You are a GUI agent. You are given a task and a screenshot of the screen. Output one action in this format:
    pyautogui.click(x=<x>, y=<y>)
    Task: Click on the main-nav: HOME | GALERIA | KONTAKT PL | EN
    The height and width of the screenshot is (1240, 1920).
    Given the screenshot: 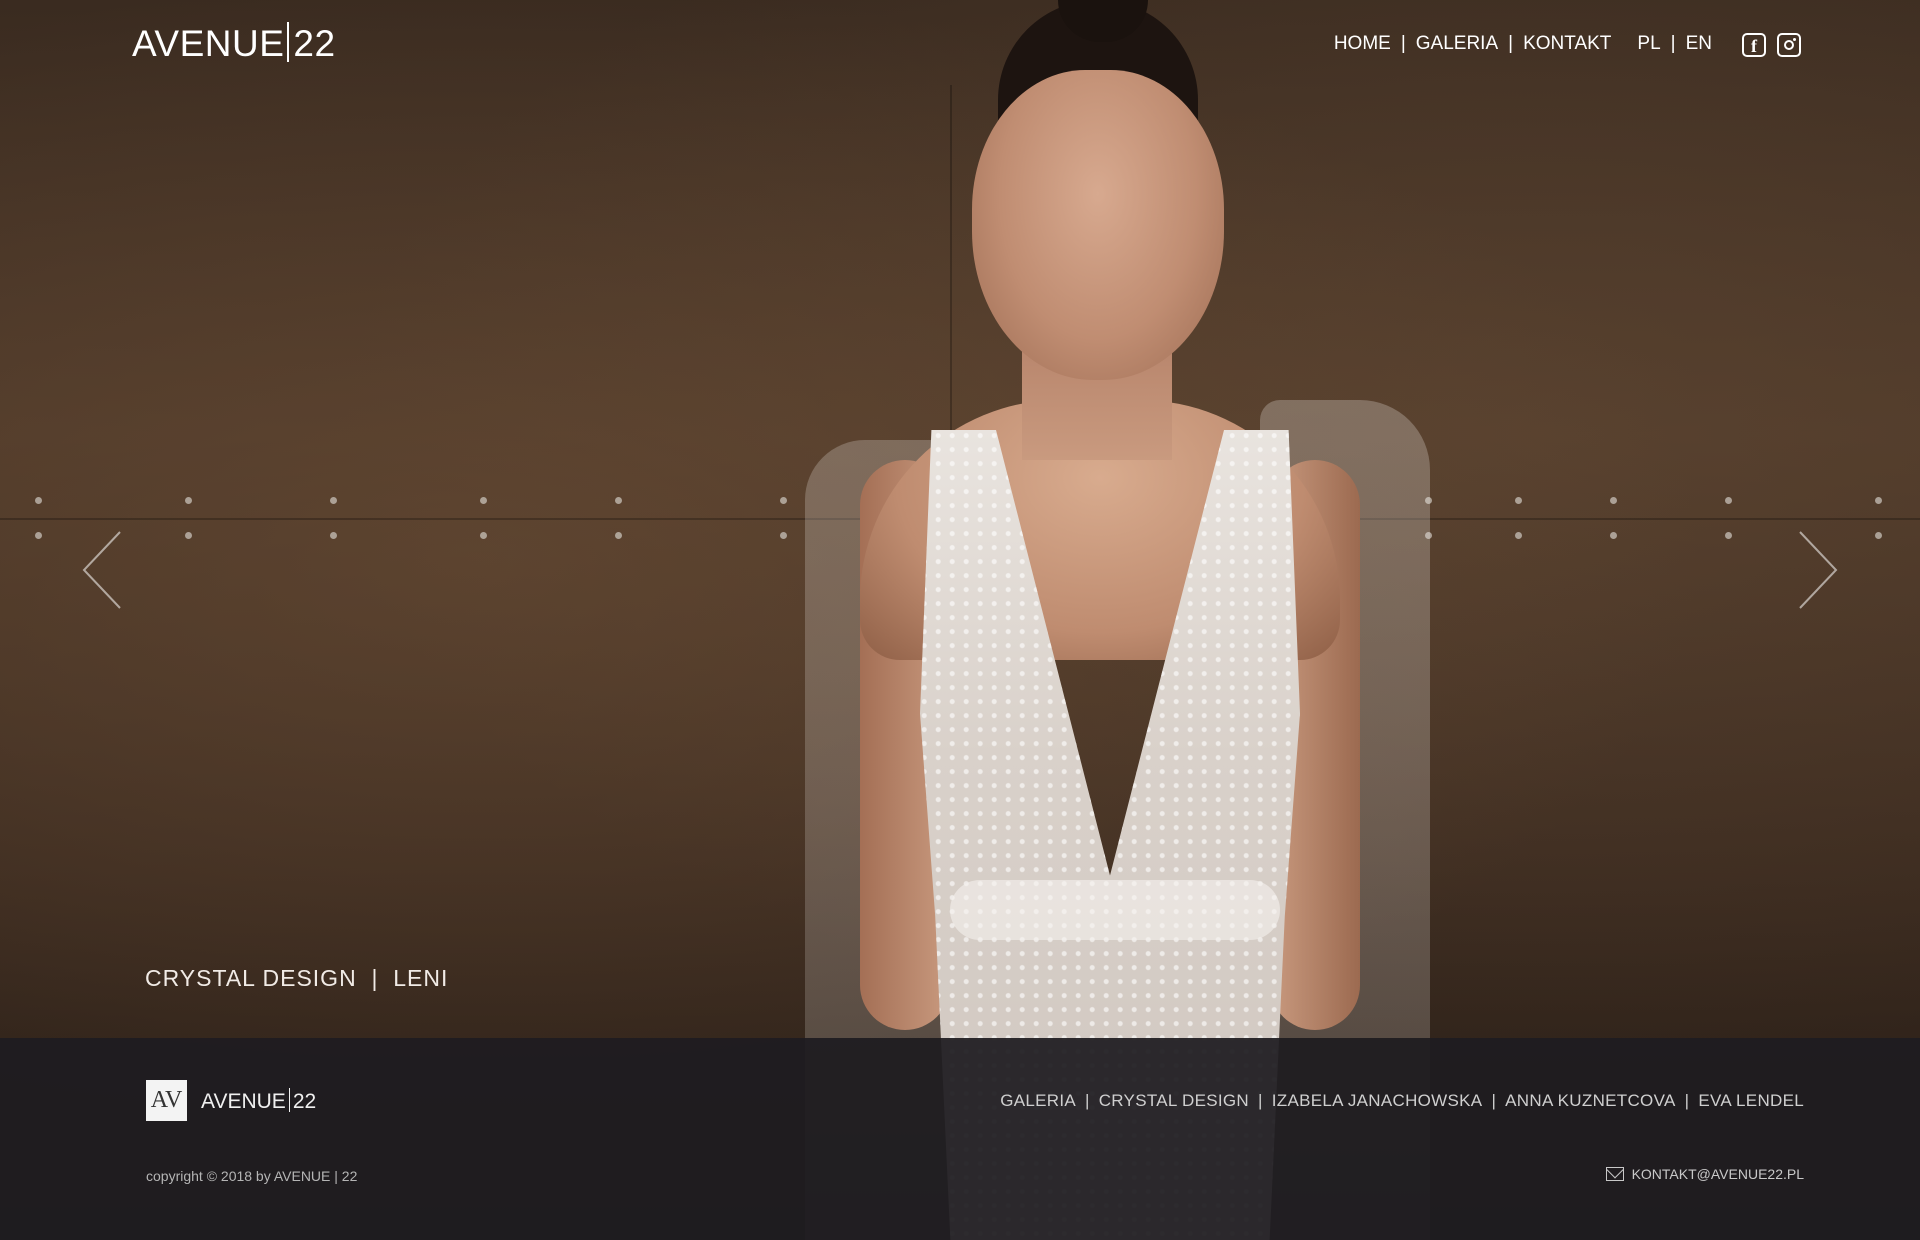 What is the action you would take?
    pyautogui.click(x=1523, y=44)
    